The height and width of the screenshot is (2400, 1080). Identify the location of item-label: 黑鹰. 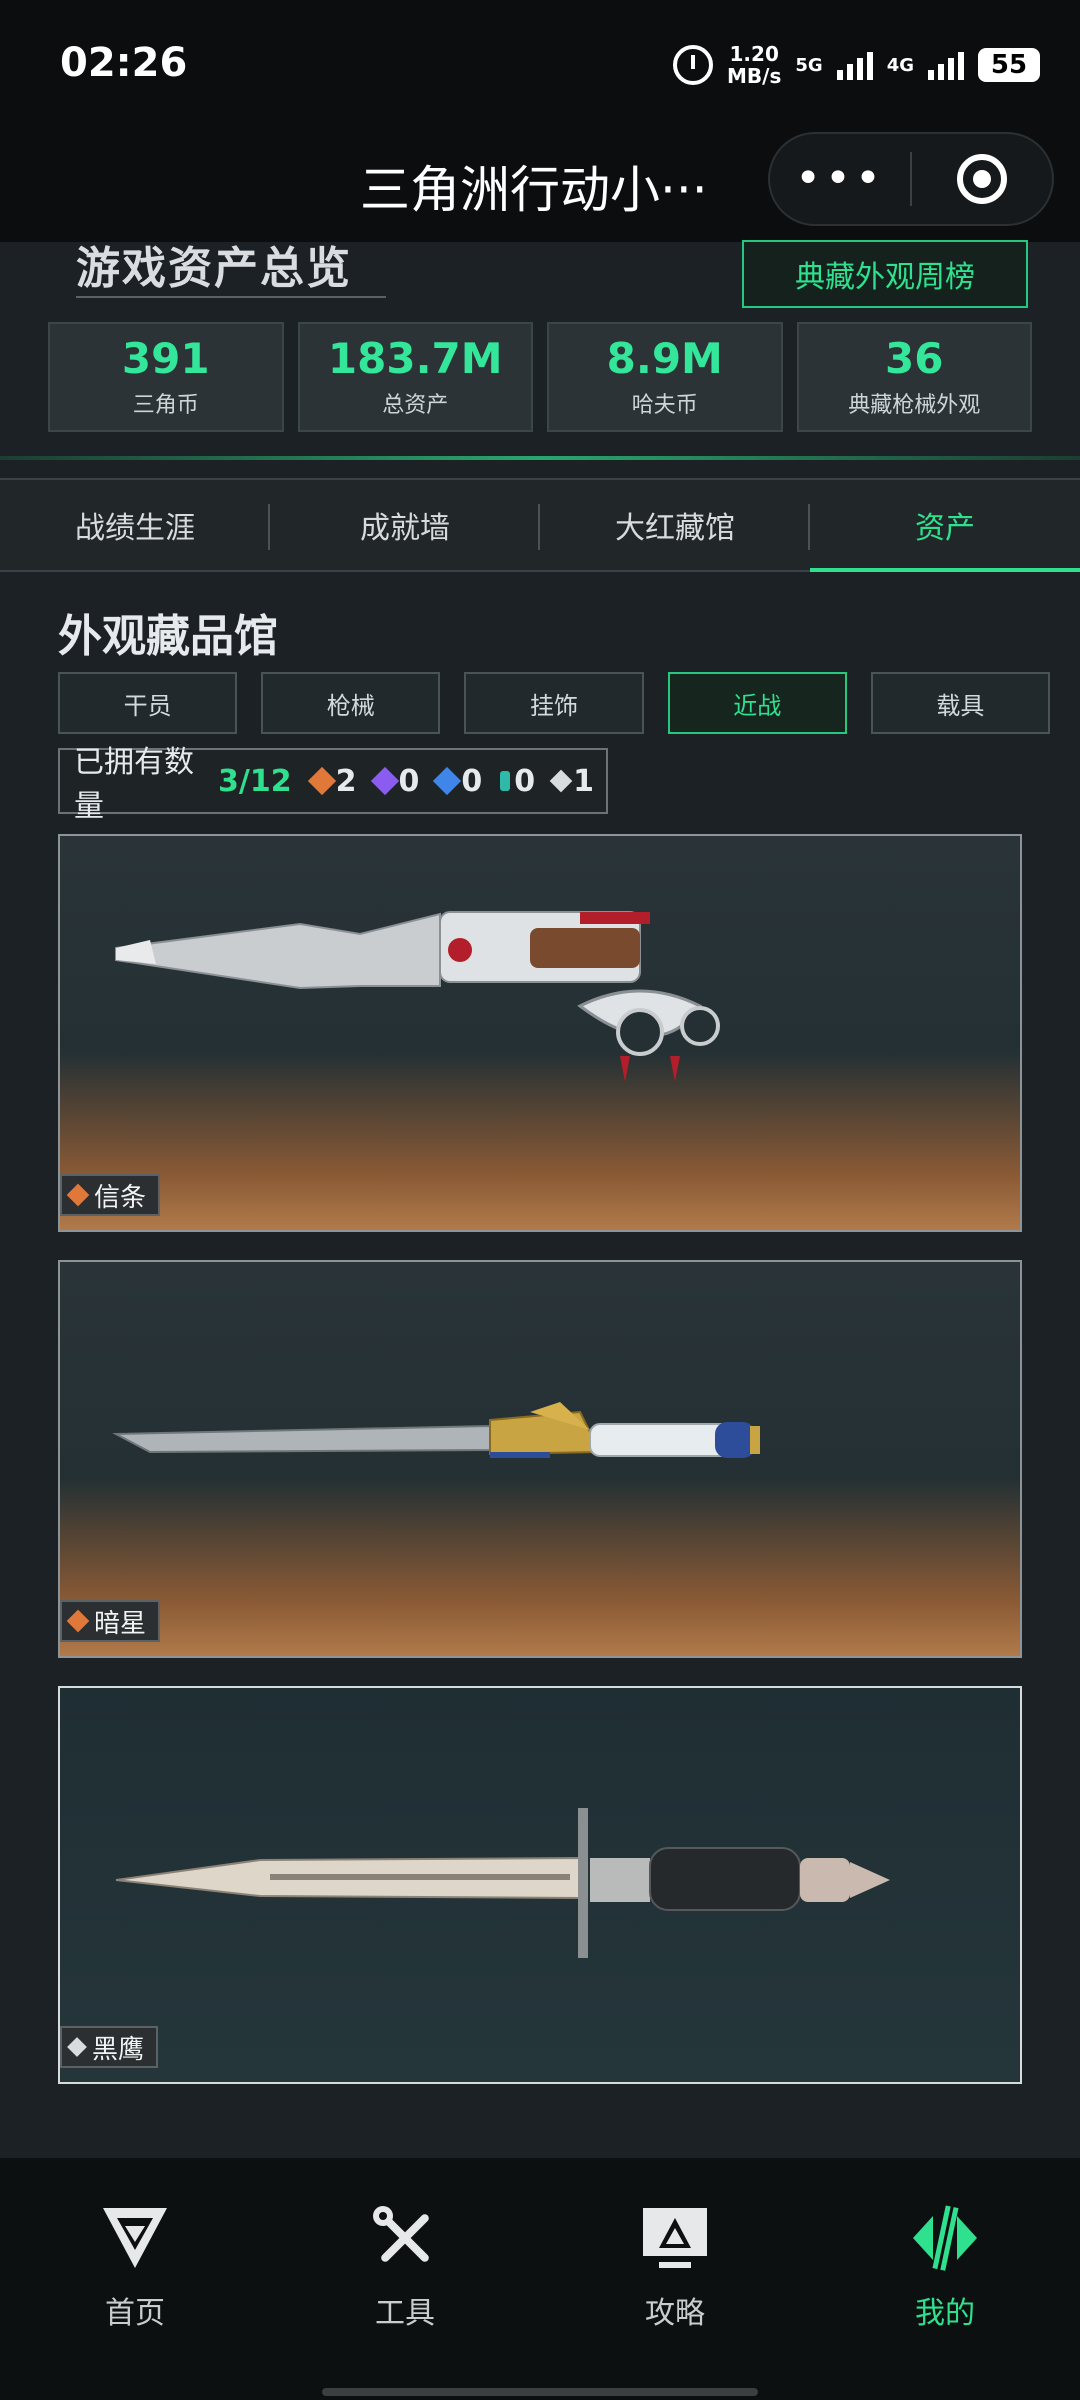
(109, 2047).